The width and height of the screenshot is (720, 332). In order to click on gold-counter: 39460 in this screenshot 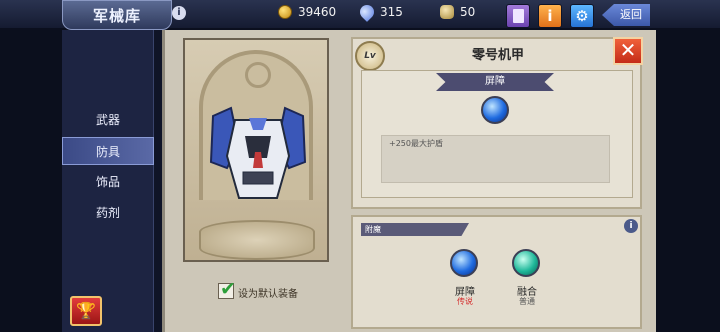, I will do `click(307, 12)`.